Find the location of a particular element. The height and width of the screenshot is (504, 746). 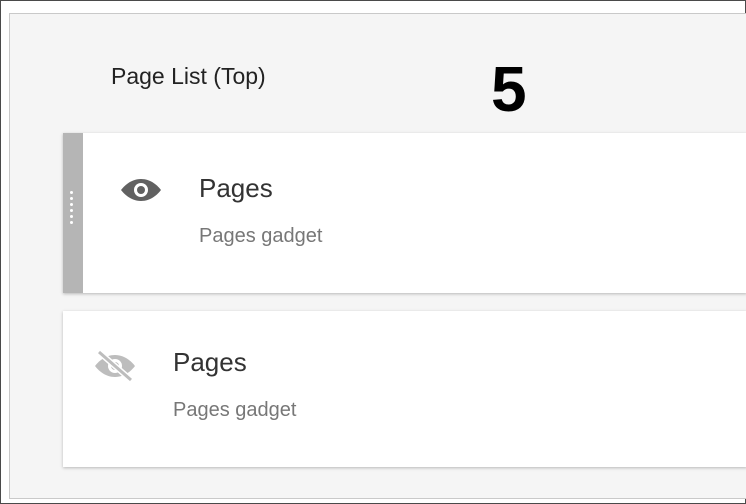

drag-dots-icon is located at coordinates (72, 209).